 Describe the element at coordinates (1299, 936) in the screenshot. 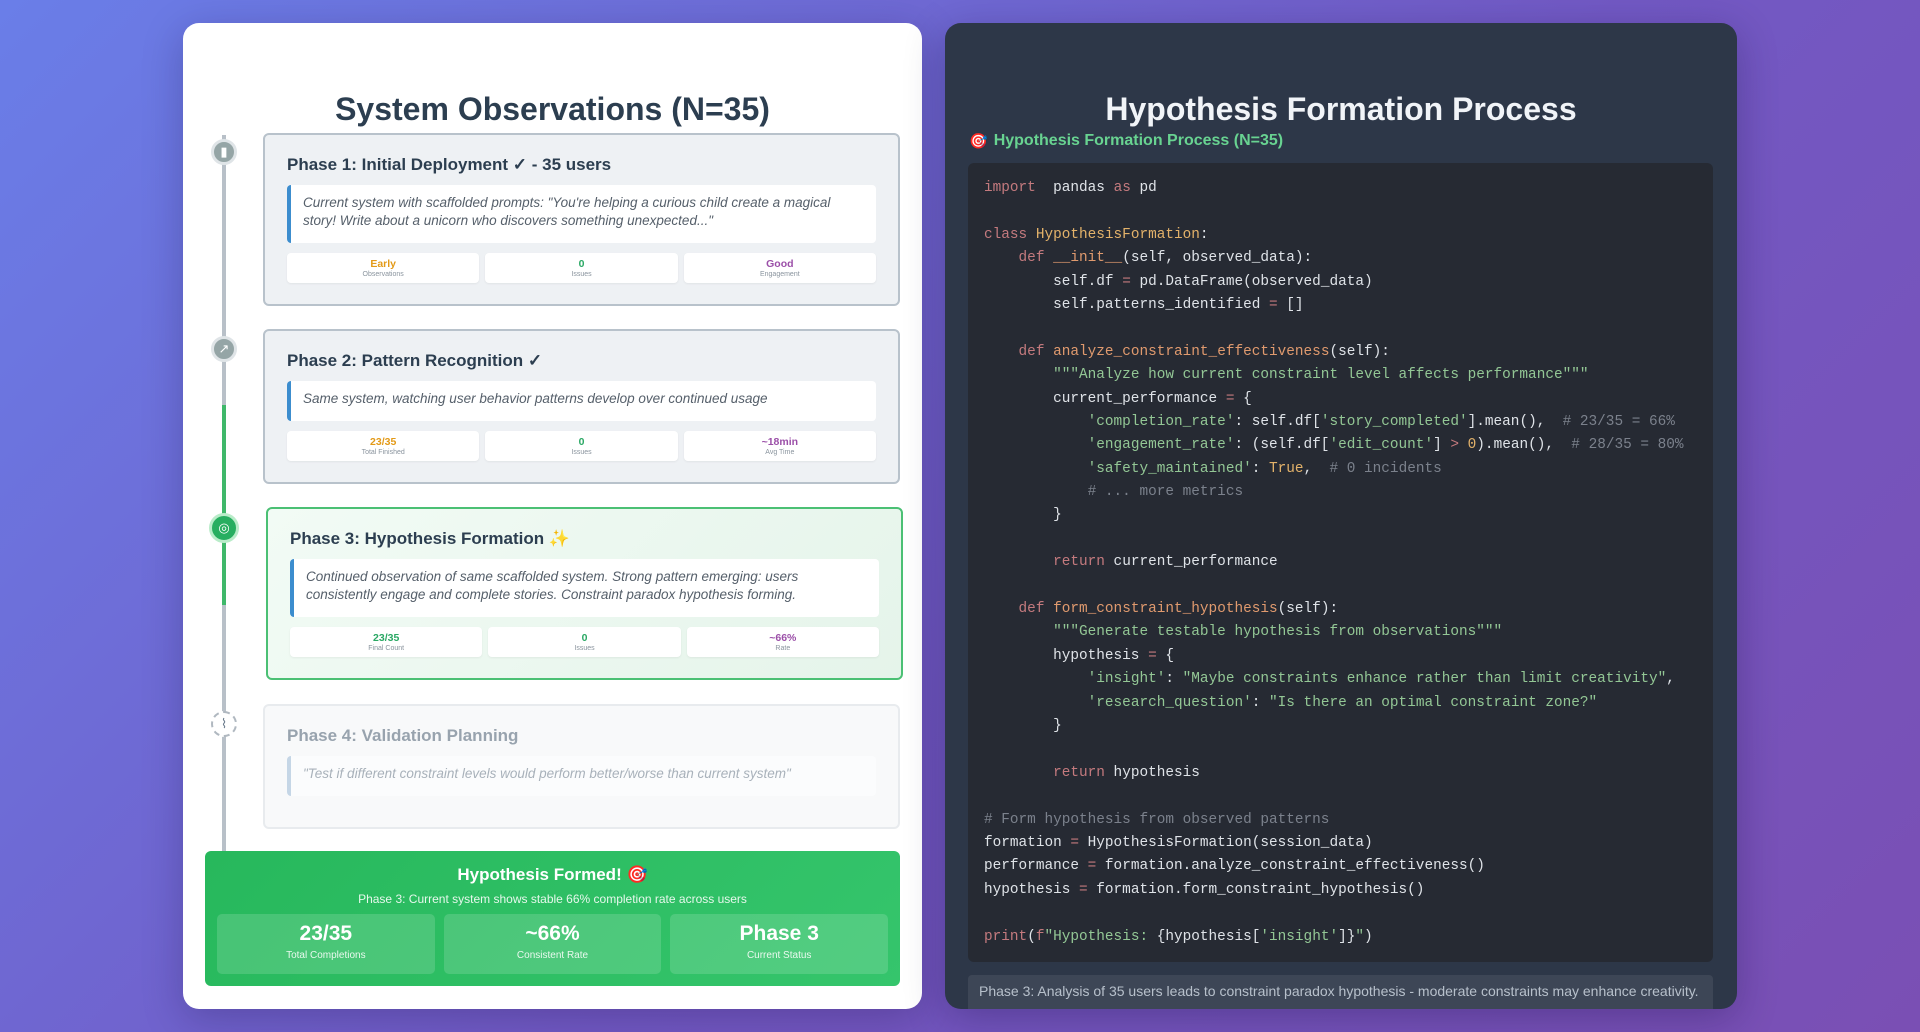

I see `code-token: 'insight'` at that location.